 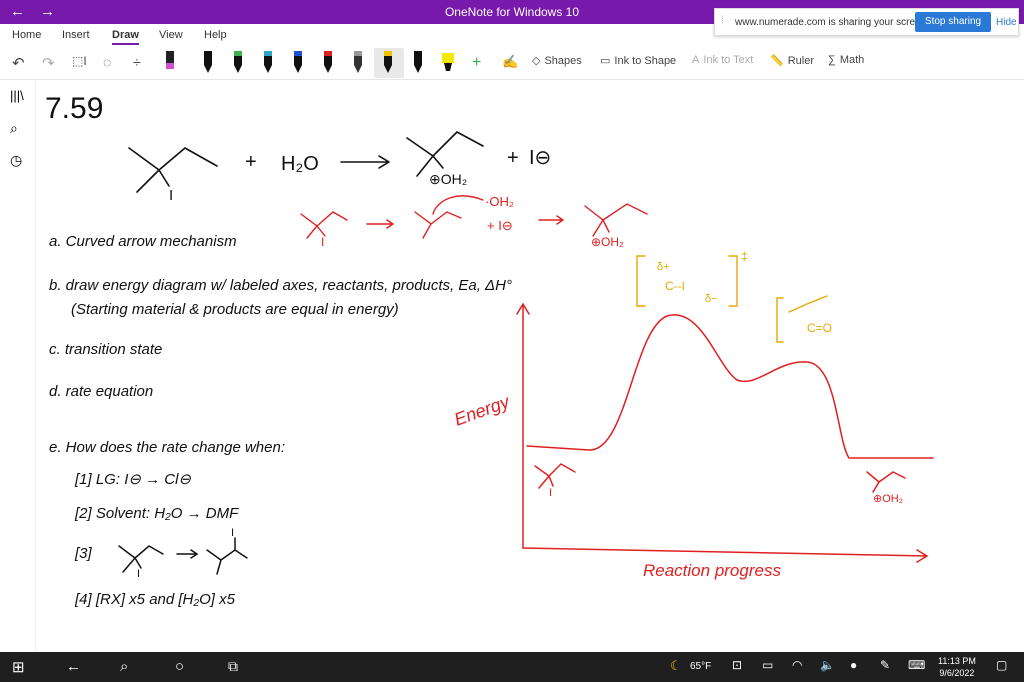 What do you see at coordinates (885, 665) in the screenshot?
I see `pen-tray-icon: ✎` at bounding box center [885, 665].